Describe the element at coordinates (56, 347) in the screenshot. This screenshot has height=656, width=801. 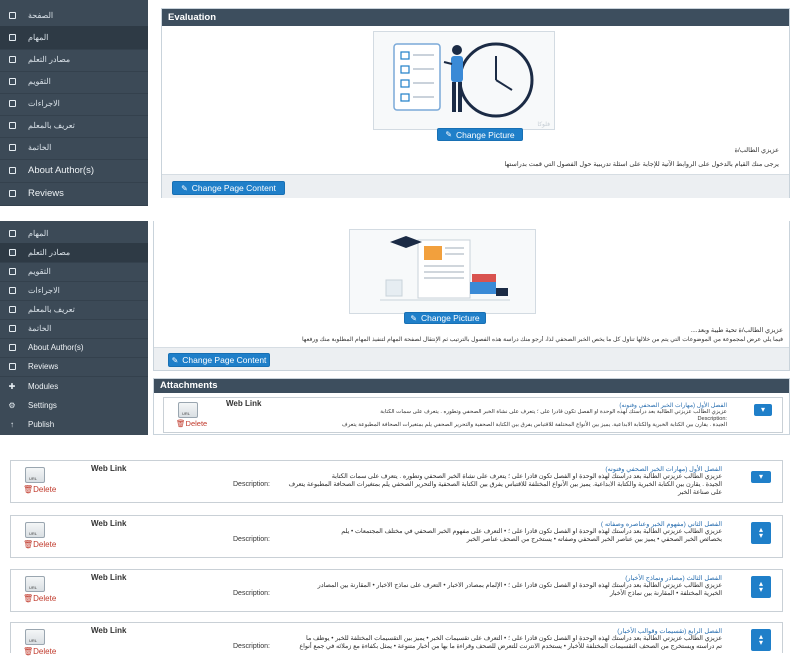
I see `sidebar-item-label: About Author(s)` at that location.